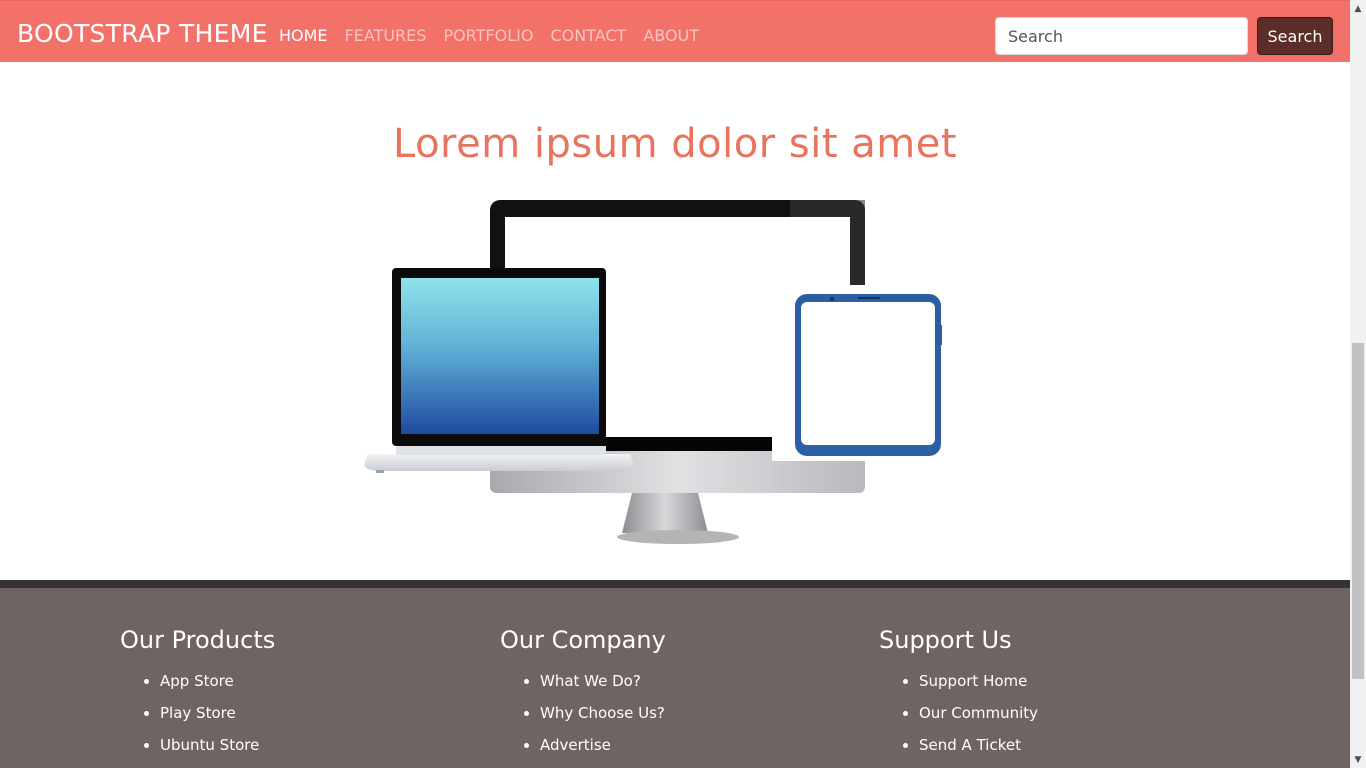  I want to click on footer-border, so click(675, 584).